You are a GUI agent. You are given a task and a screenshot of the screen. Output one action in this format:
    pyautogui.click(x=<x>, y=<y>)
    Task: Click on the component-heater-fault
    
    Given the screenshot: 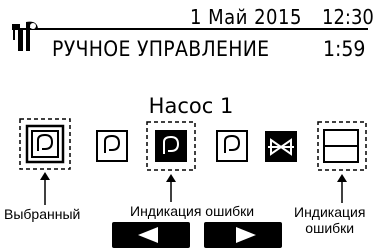 What is the action you would take?
    pyautogui.click(x=342, y=146)
    